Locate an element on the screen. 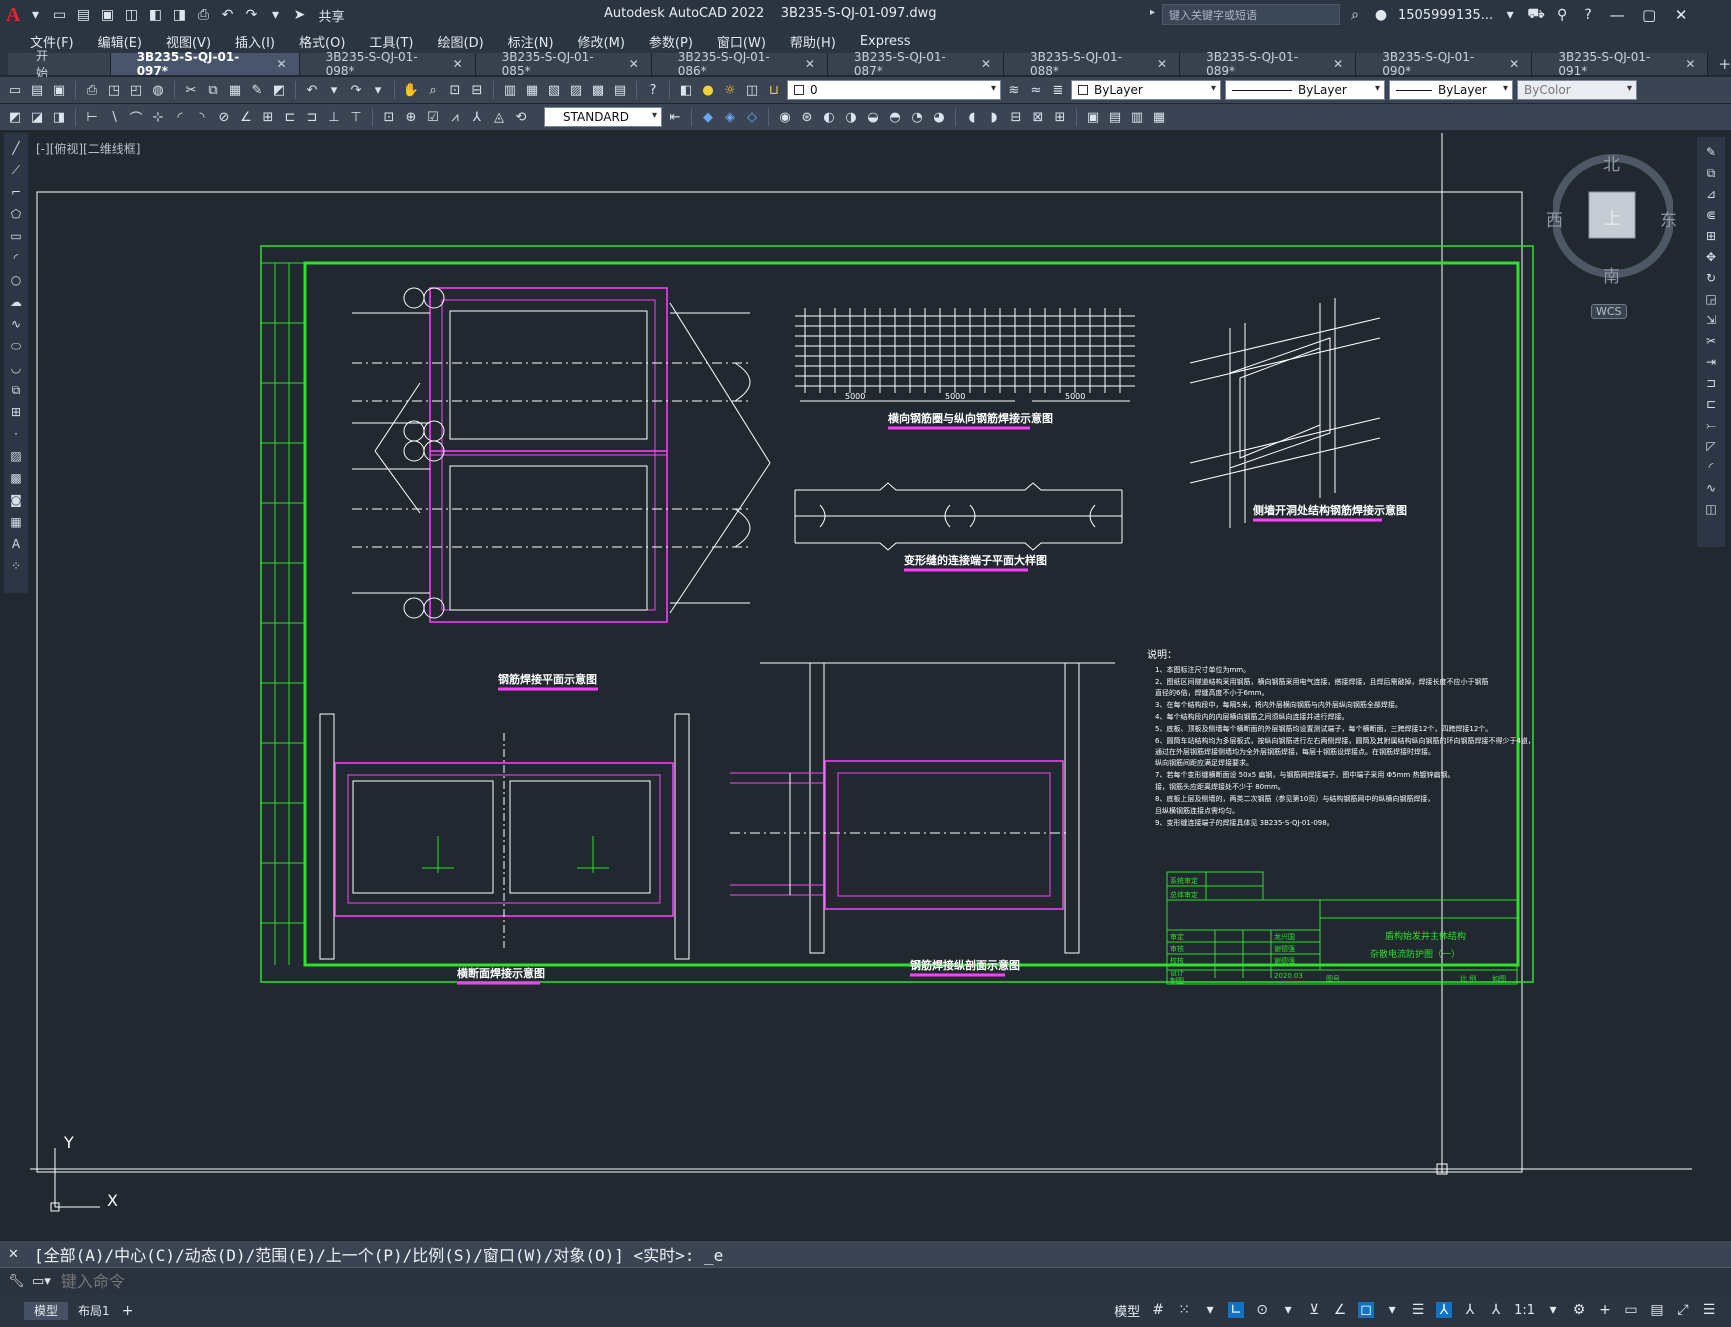  tab-document: 3B235-S-QJ-01-087* ✕ is located at coordinates (915, 64).